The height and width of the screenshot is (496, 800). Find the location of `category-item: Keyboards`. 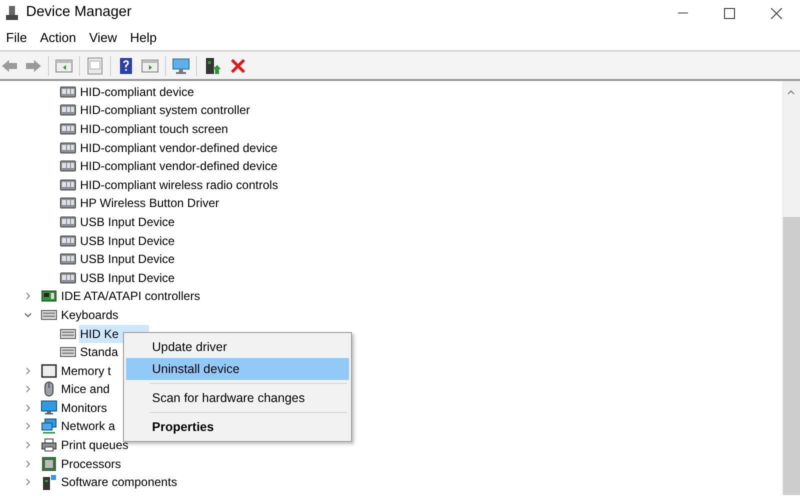

category-item: Keyboards is located at coordinates (90, 315).